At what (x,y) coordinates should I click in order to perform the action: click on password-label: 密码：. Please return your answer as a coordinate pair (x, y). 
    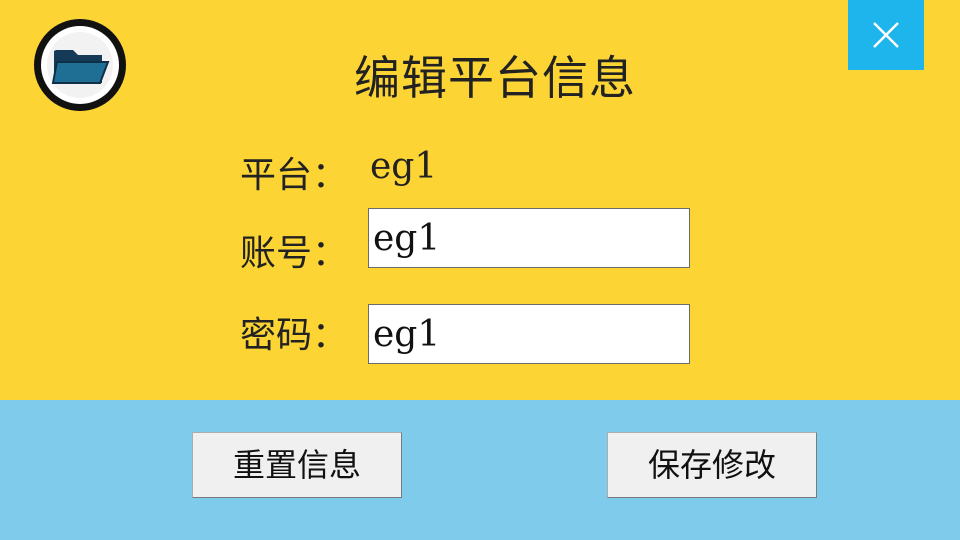
    Looking at the image, I should click on (294, 335).